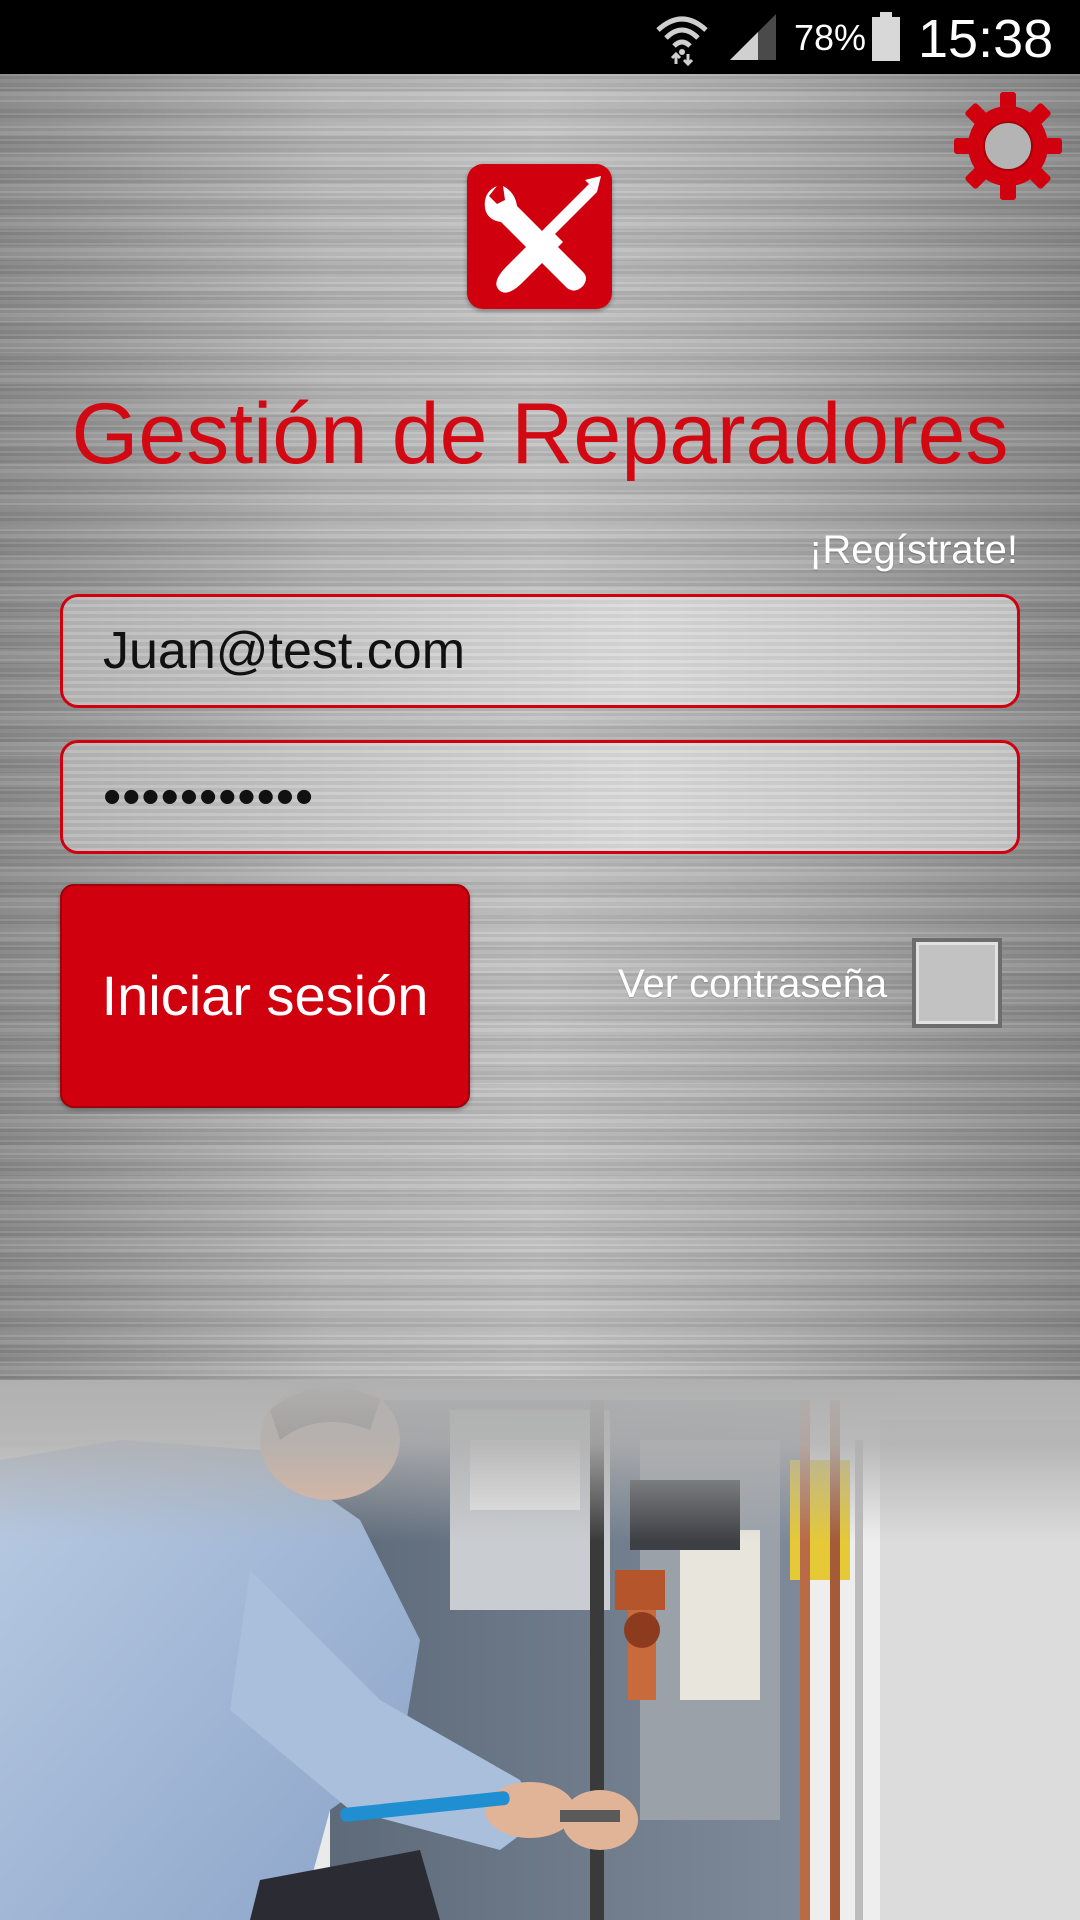 Image resolution: width=1080 pixels, height=1920 pixels. I want to click on battery-percent: 78%, so click(830, 37).